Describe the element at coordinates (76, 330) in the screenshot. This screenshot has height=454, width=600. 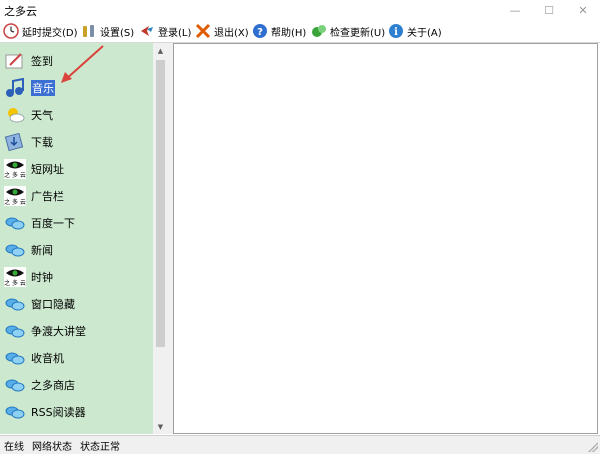
I see `sidebar-item-lecture: 争渡大讲堂` at that location.